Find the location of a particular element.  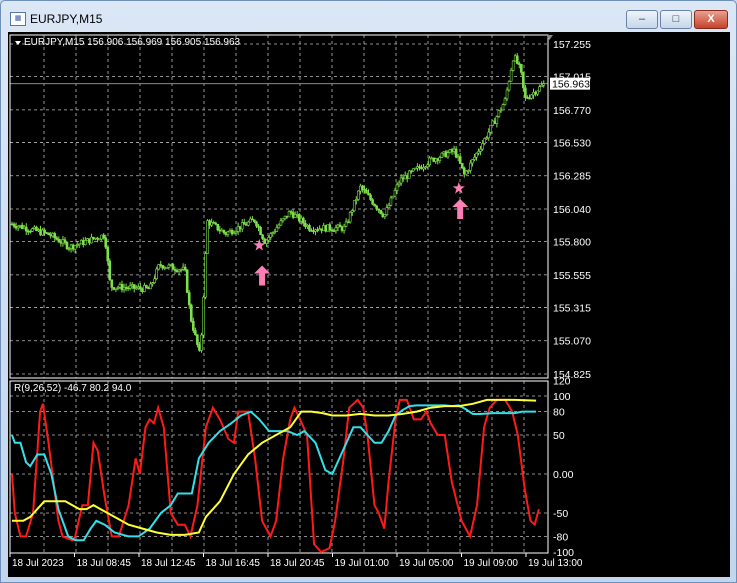

chart-shift-marker is located at coordinates (549, 37).